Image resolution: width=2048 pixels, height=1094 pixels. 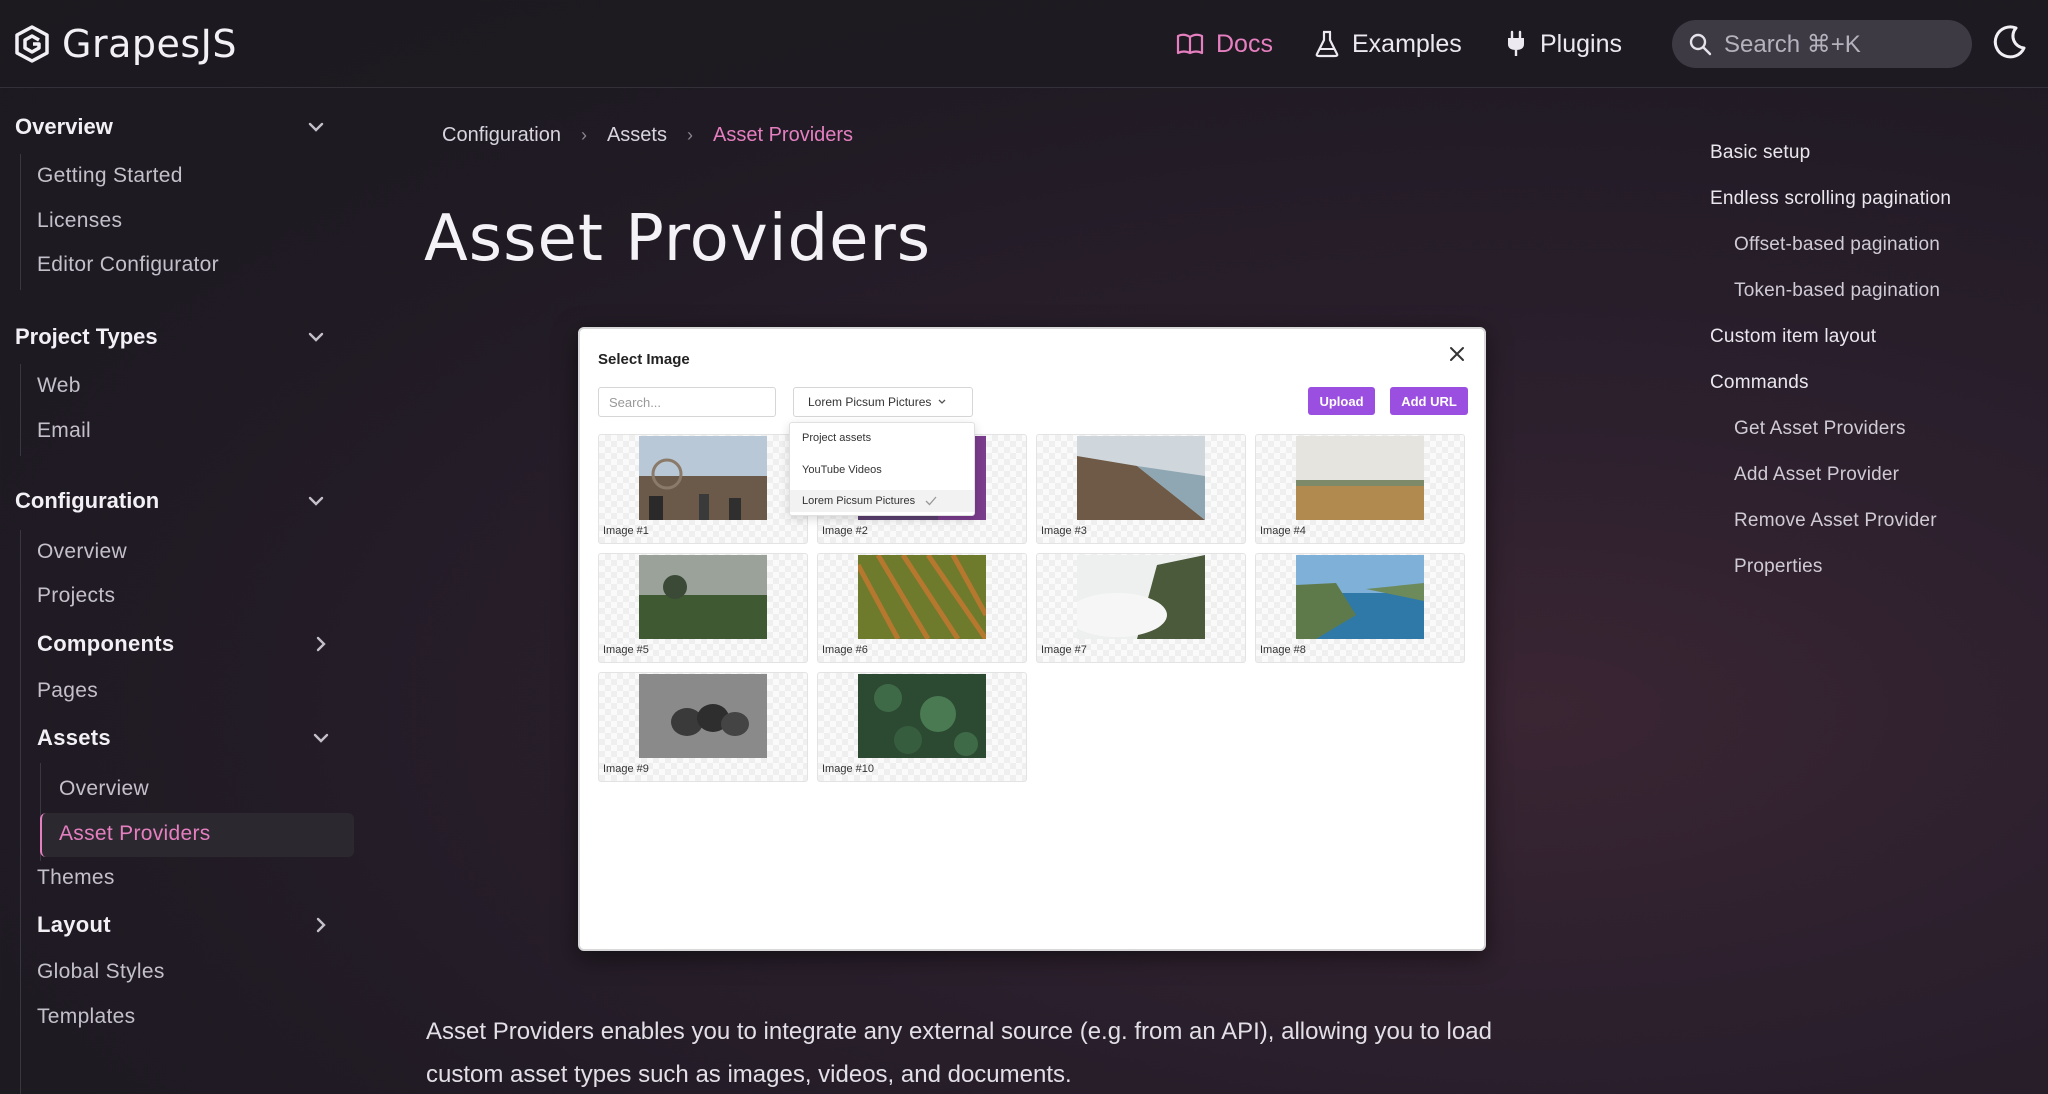 What do you see at coordinates (175, 501) in the screenshot?
I see `sidebar-section-configuration: Configuration` at bounding box center [175, 501].